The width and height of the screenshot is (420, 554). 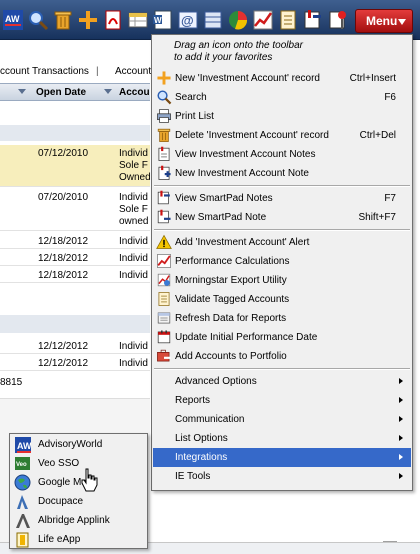 What do you see at coordinates (313, 20) in the screenshot?
I see `smartpad-icon` at bounding box center [313, 20].